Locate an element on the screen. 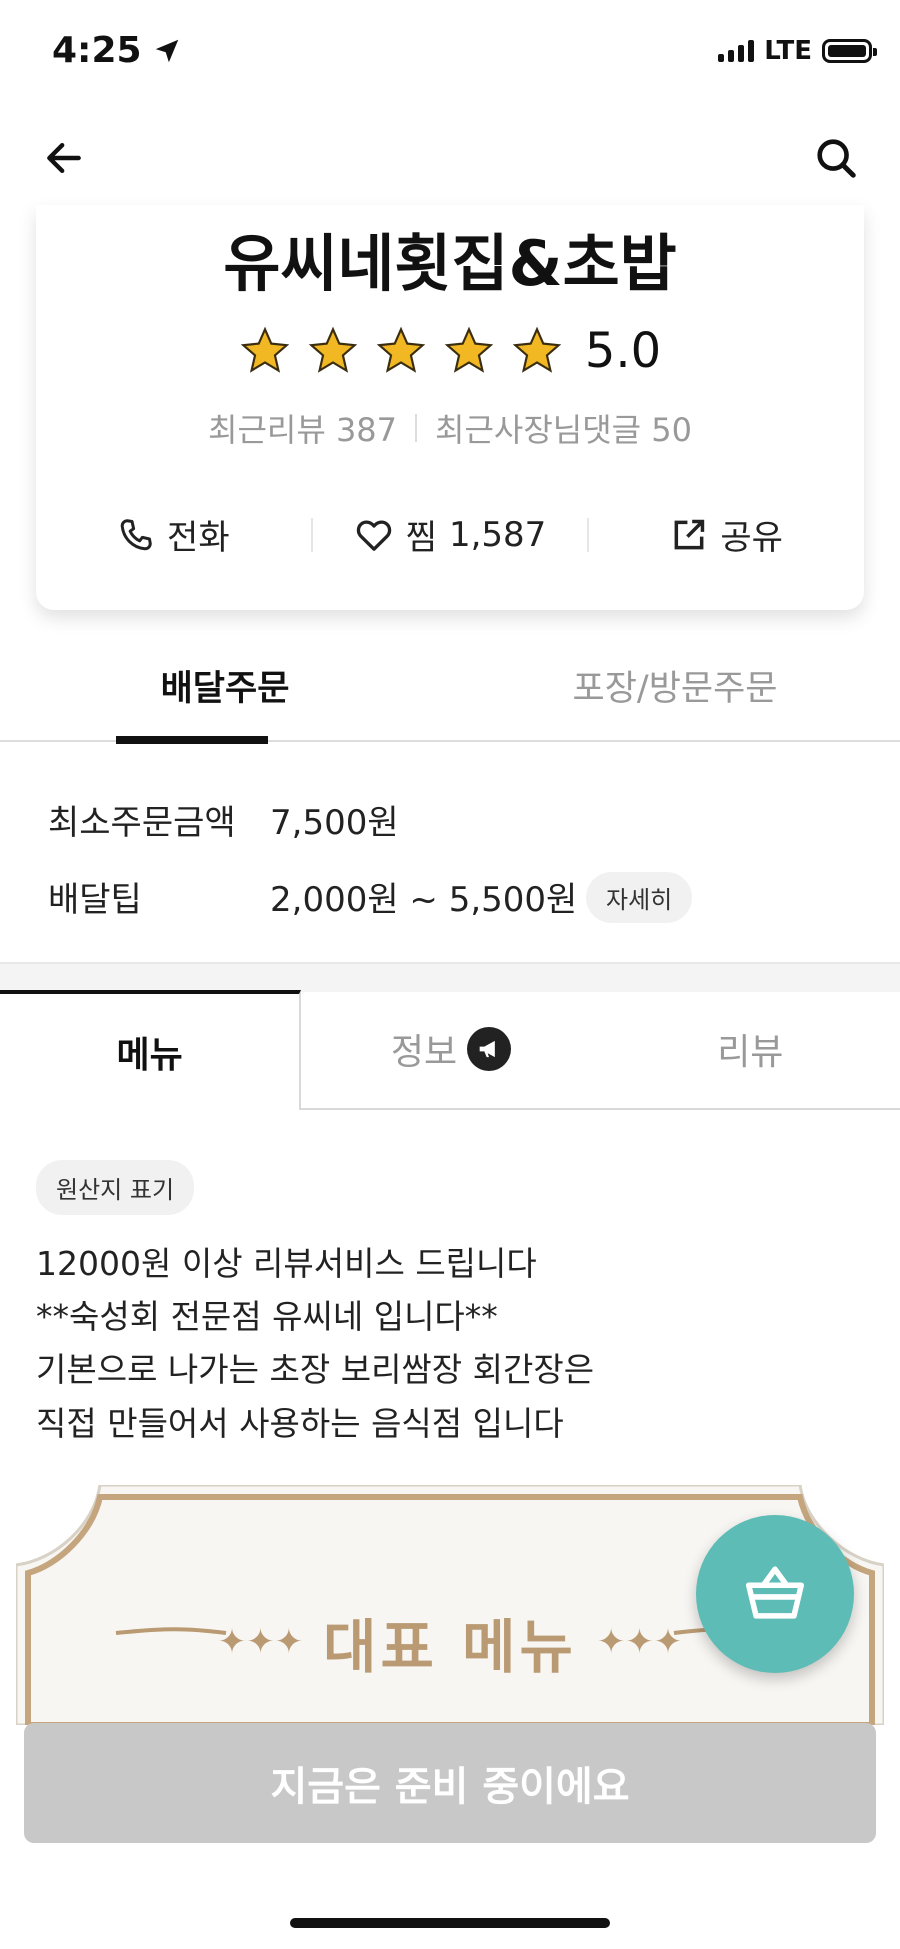  megaphone-icon is located at coordinates (489, 1049).